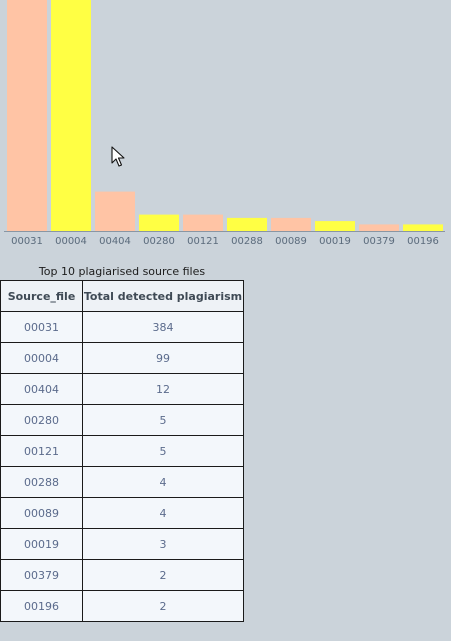  I want to click on table-row: 00196 2, so click(122, 606).